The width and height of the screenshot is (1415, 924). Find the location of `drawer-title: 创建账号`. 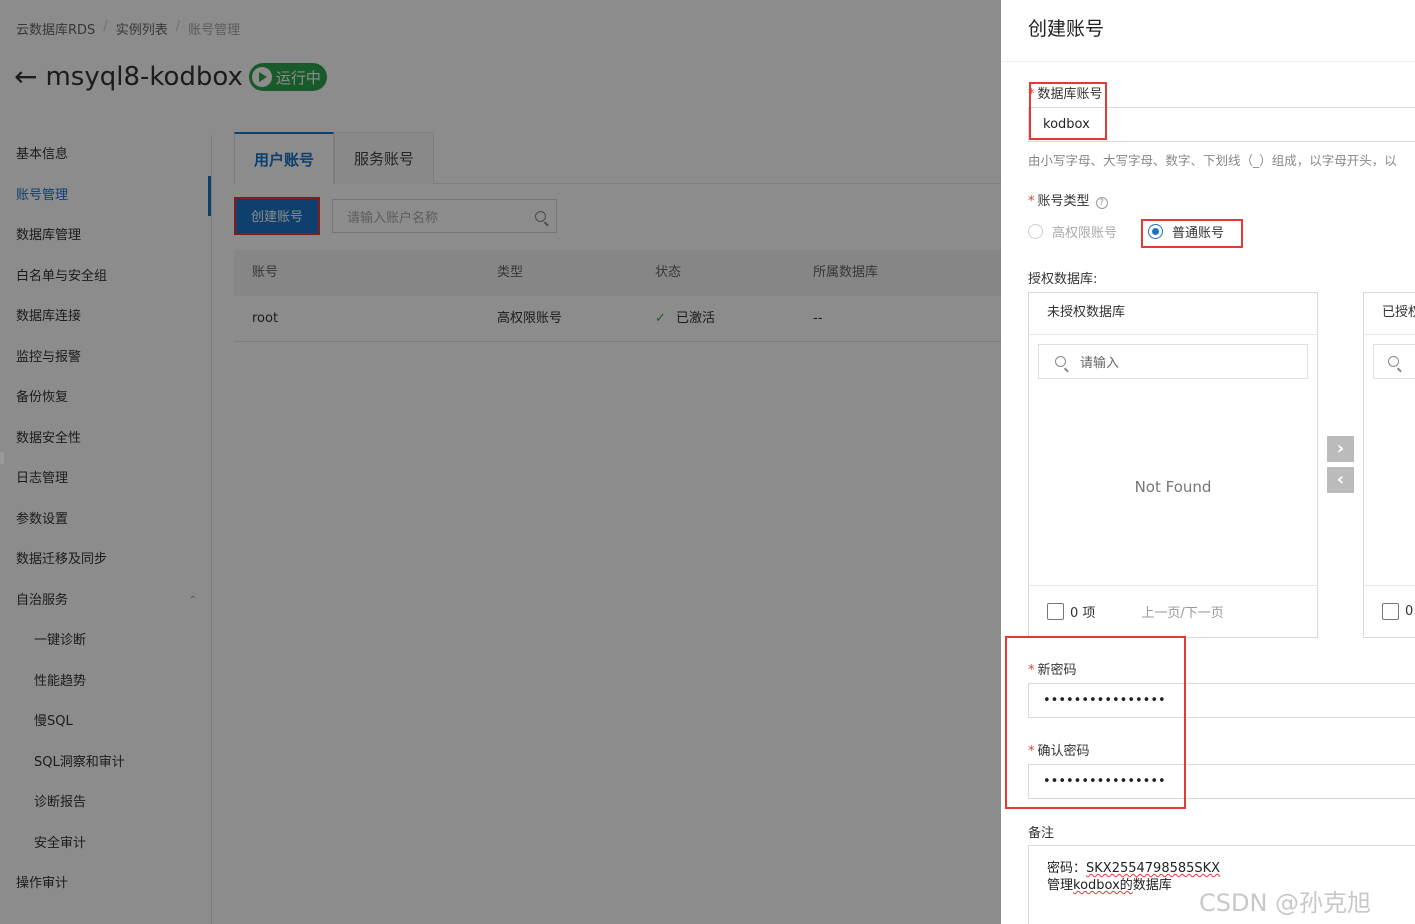

drawer-title: 创建账号 is located at coordinates (1208, 31).